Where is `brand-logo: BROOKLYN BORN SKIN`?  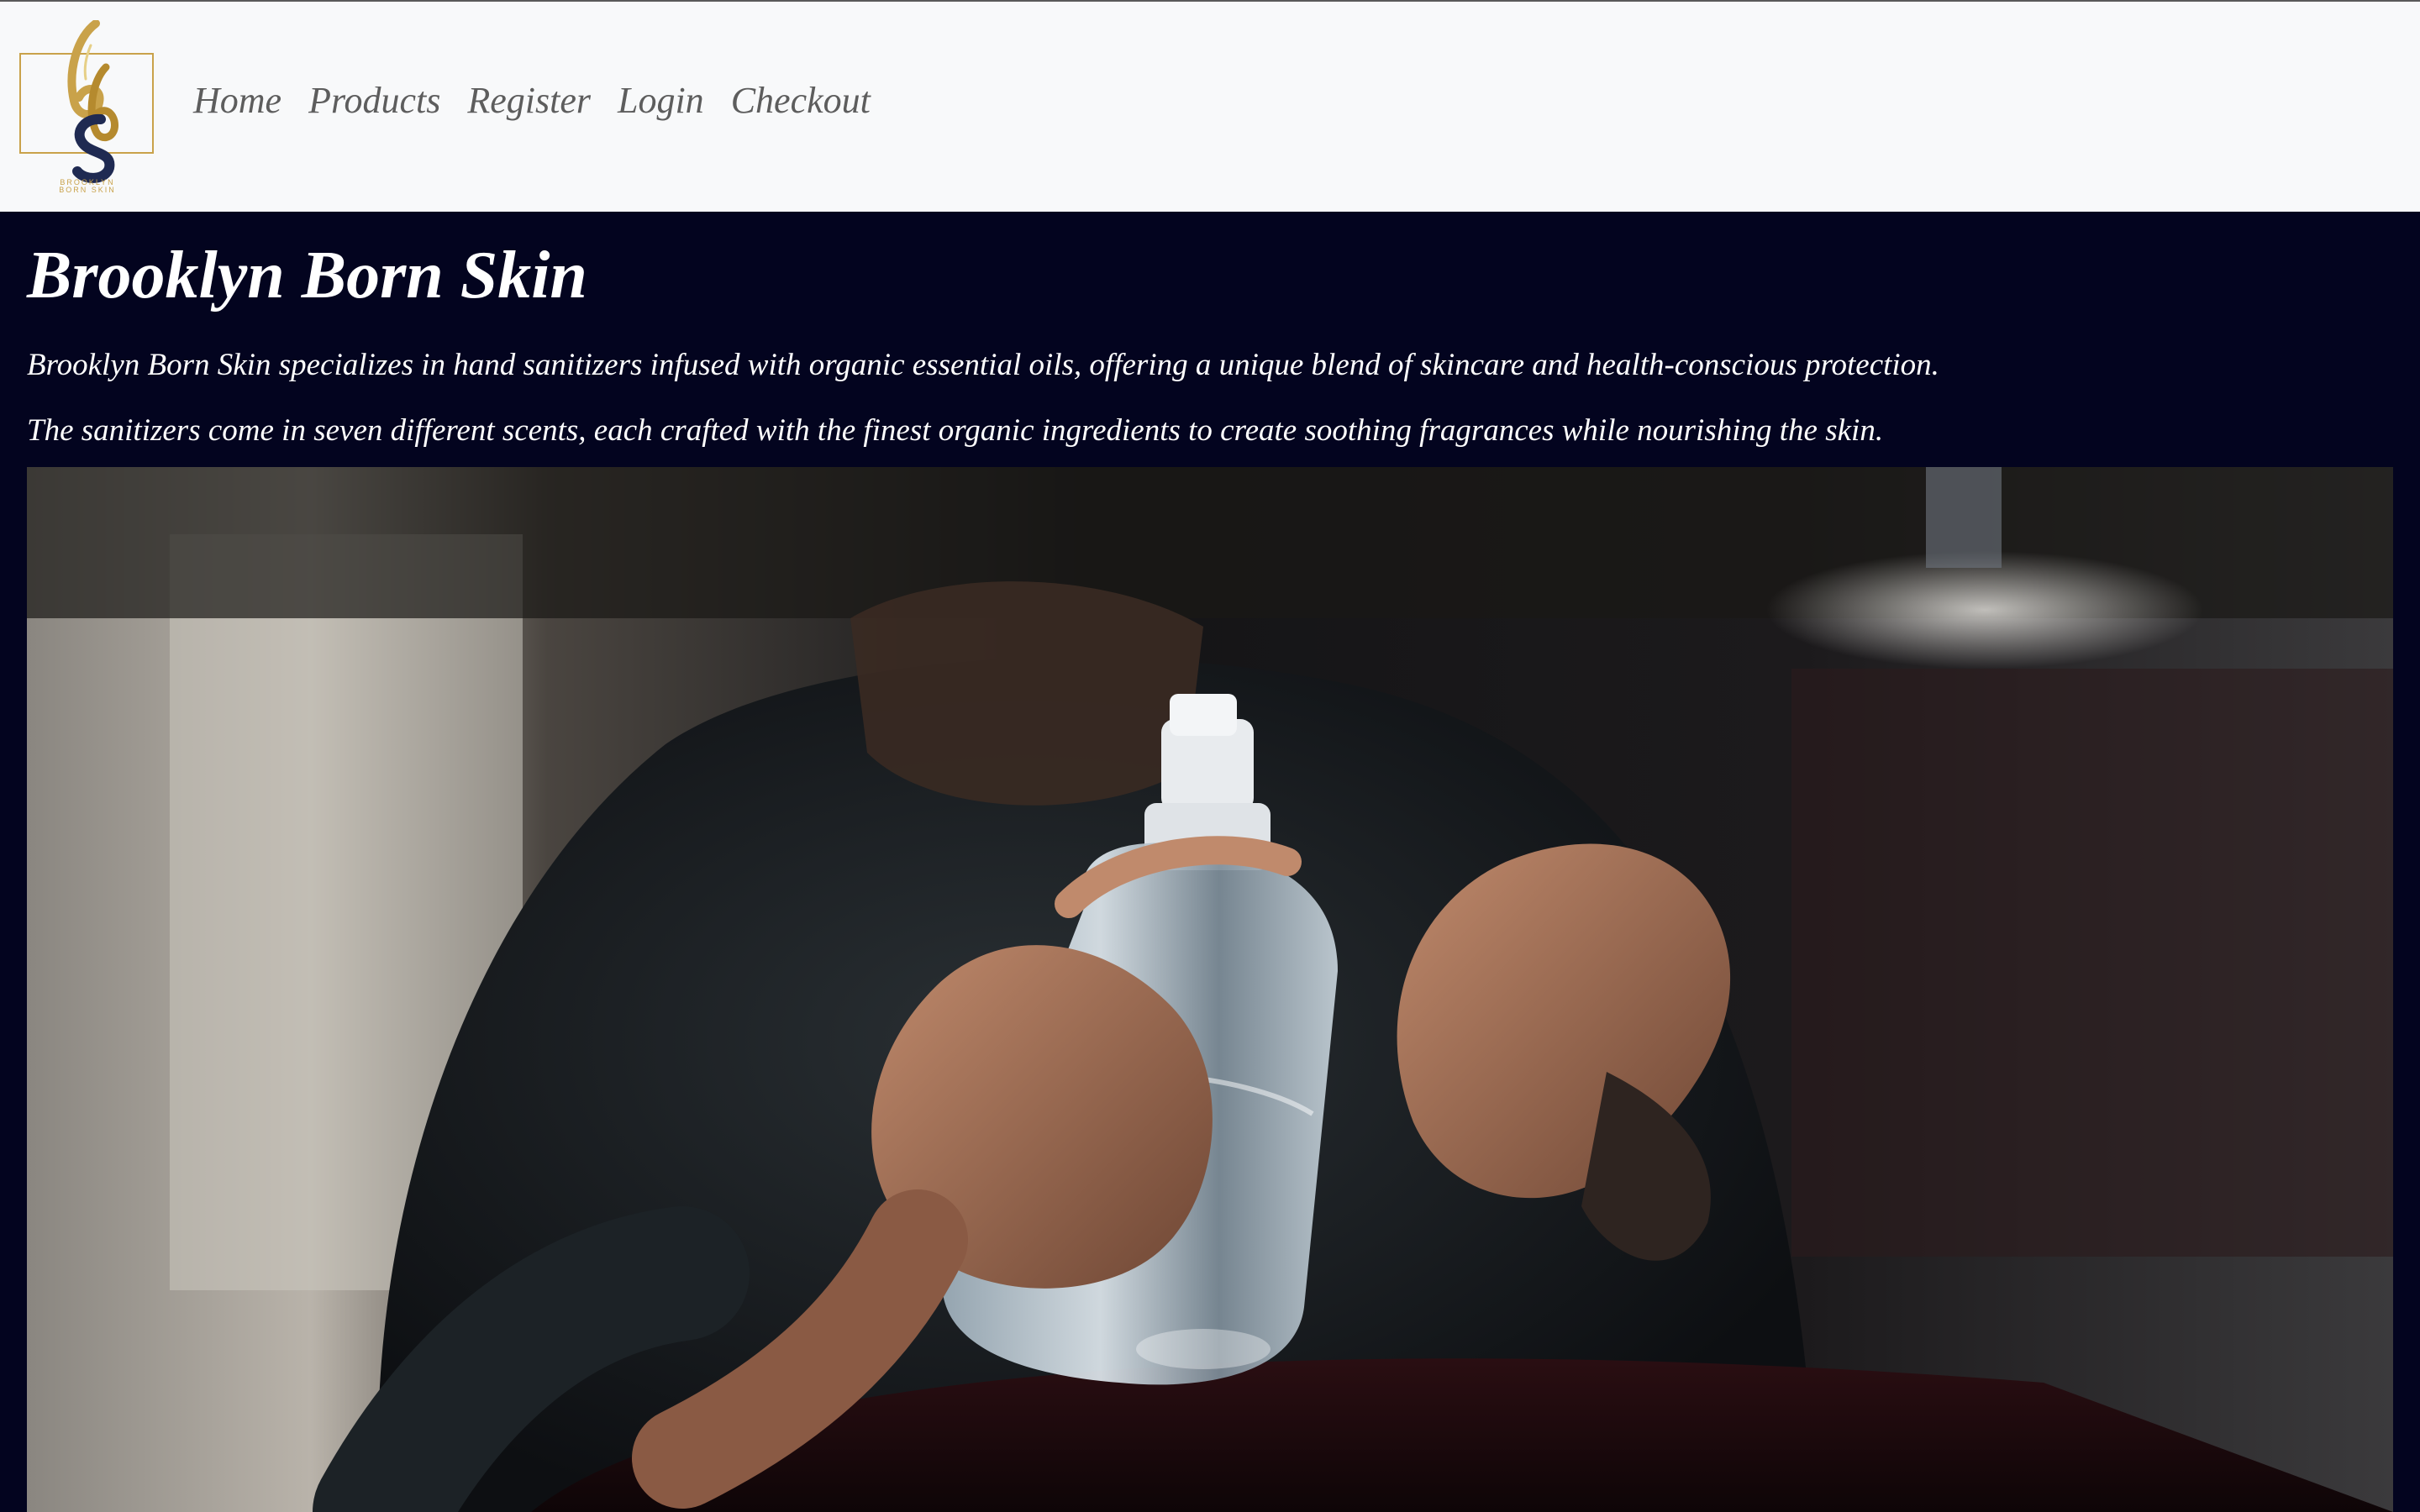
brand-logo: BROOKLYN BORN SKIN is located at coordinates (87, 106).